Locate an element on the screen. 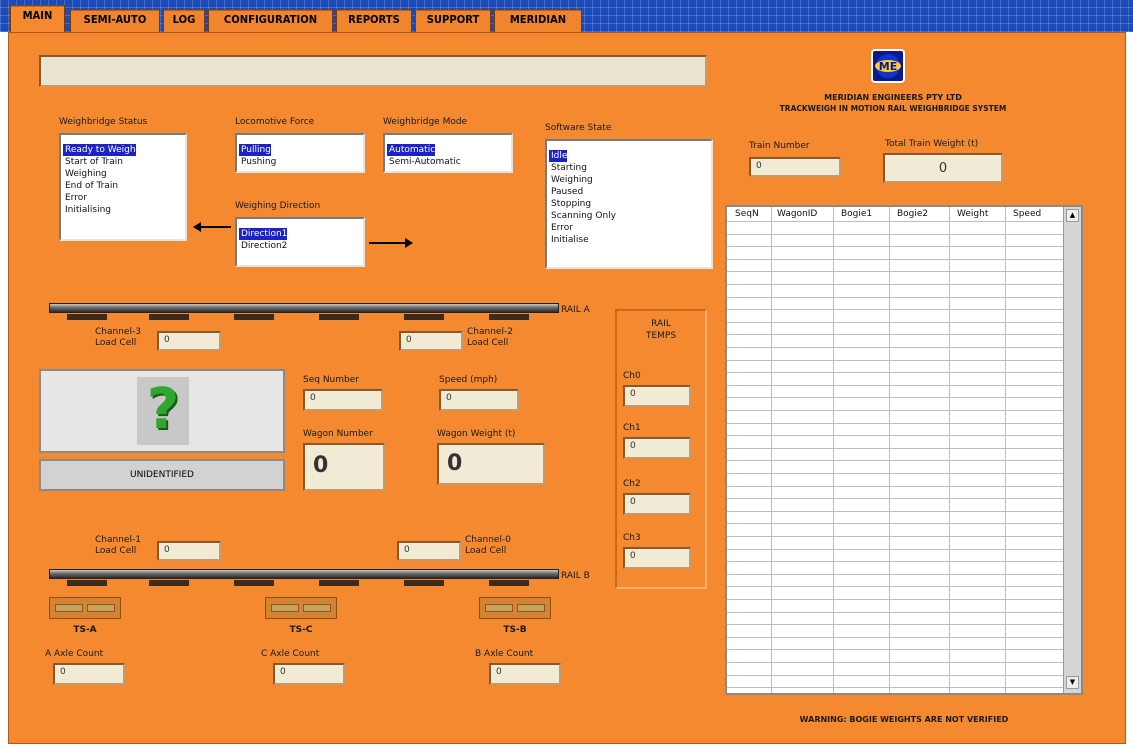 The height and width of the screenshot is (751, 1133). locomotive-force-selected: Pulling is located at coordinates (255, 150).